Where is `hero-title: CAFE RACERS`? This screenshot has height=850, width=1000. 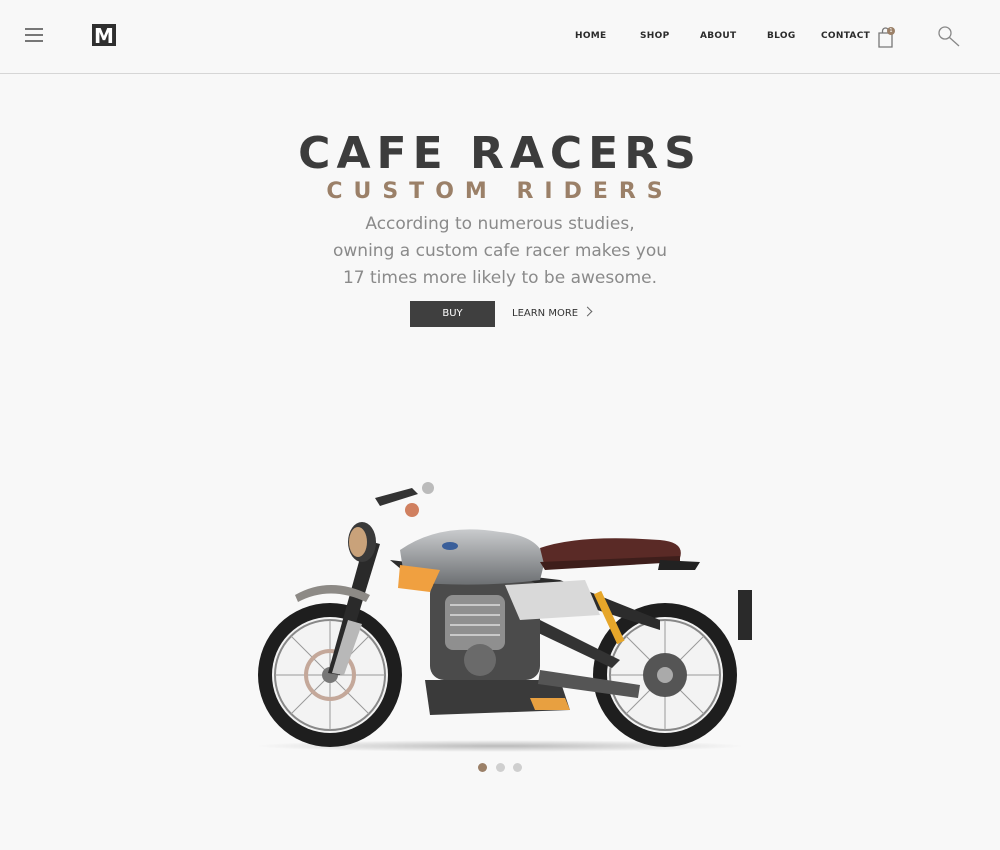 hero-title: CAFE RACERS is located at coordinates (500, 153).